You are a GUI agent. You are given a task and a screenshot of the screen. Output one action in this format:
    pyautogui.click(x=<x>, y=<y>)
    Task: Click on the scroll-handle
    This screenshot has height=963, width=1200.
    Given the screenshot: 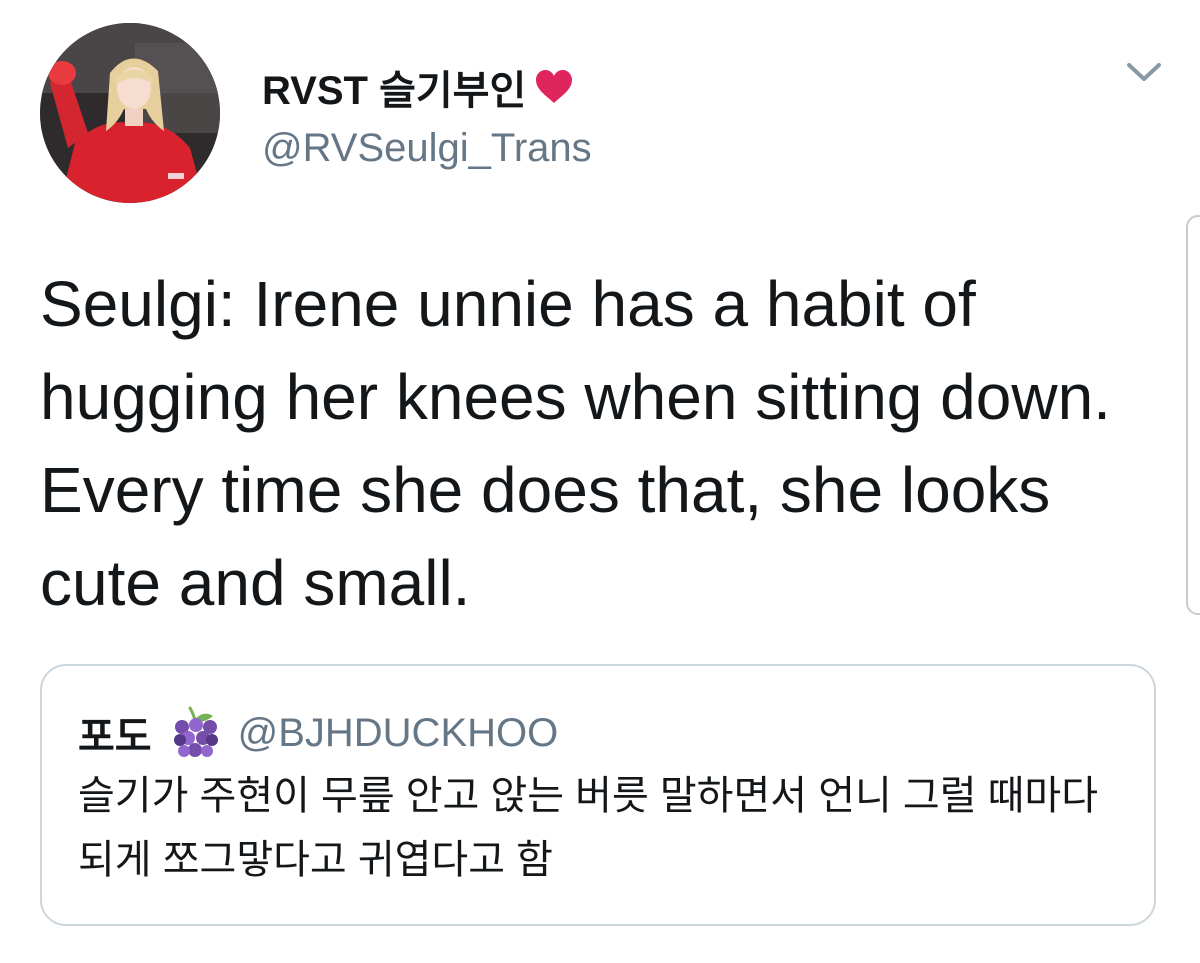 What is the action you would take?
    pyautogui.click(x=1193, y=415)
    